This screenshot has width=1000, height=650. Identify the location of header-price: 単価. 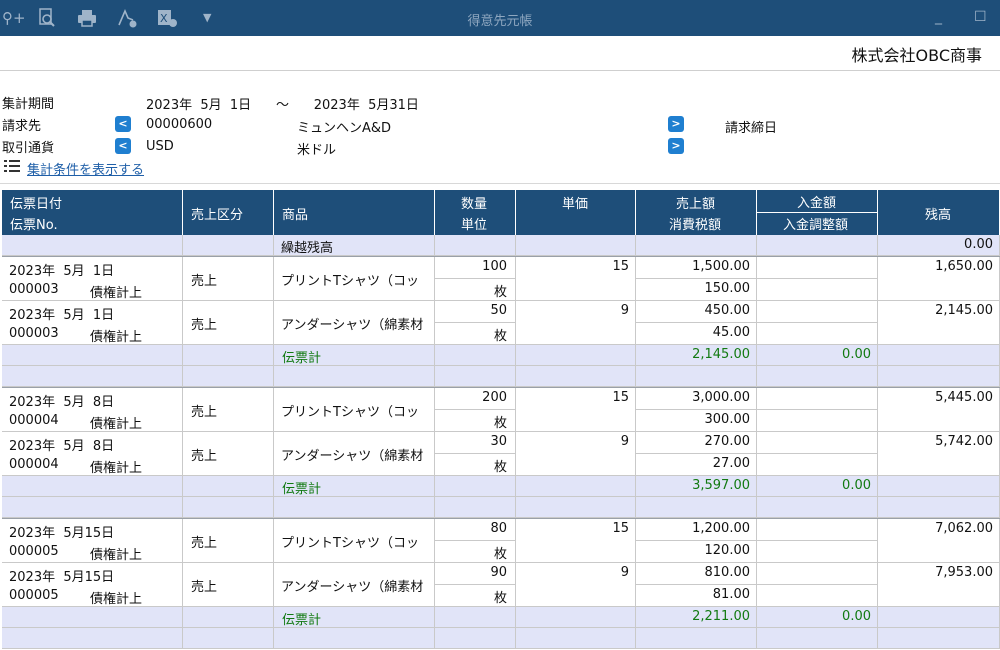
(576, 212).